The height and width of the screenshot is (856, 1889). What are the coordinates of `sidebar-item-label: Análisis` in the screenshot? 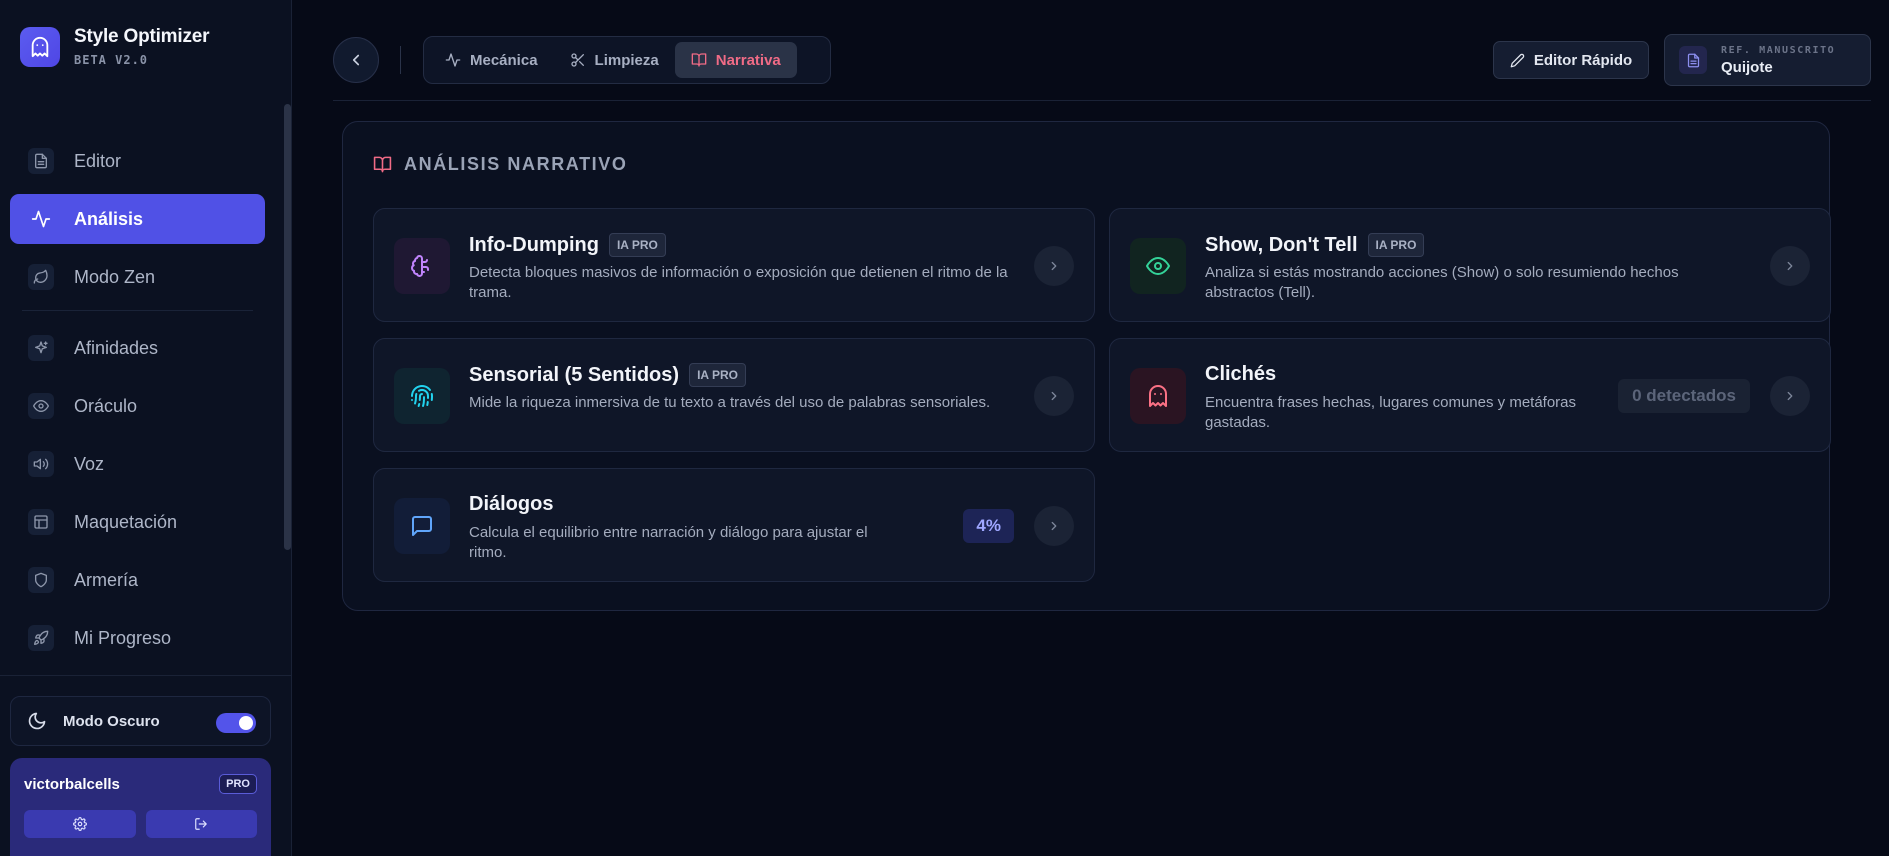 It's located at (109, 218).